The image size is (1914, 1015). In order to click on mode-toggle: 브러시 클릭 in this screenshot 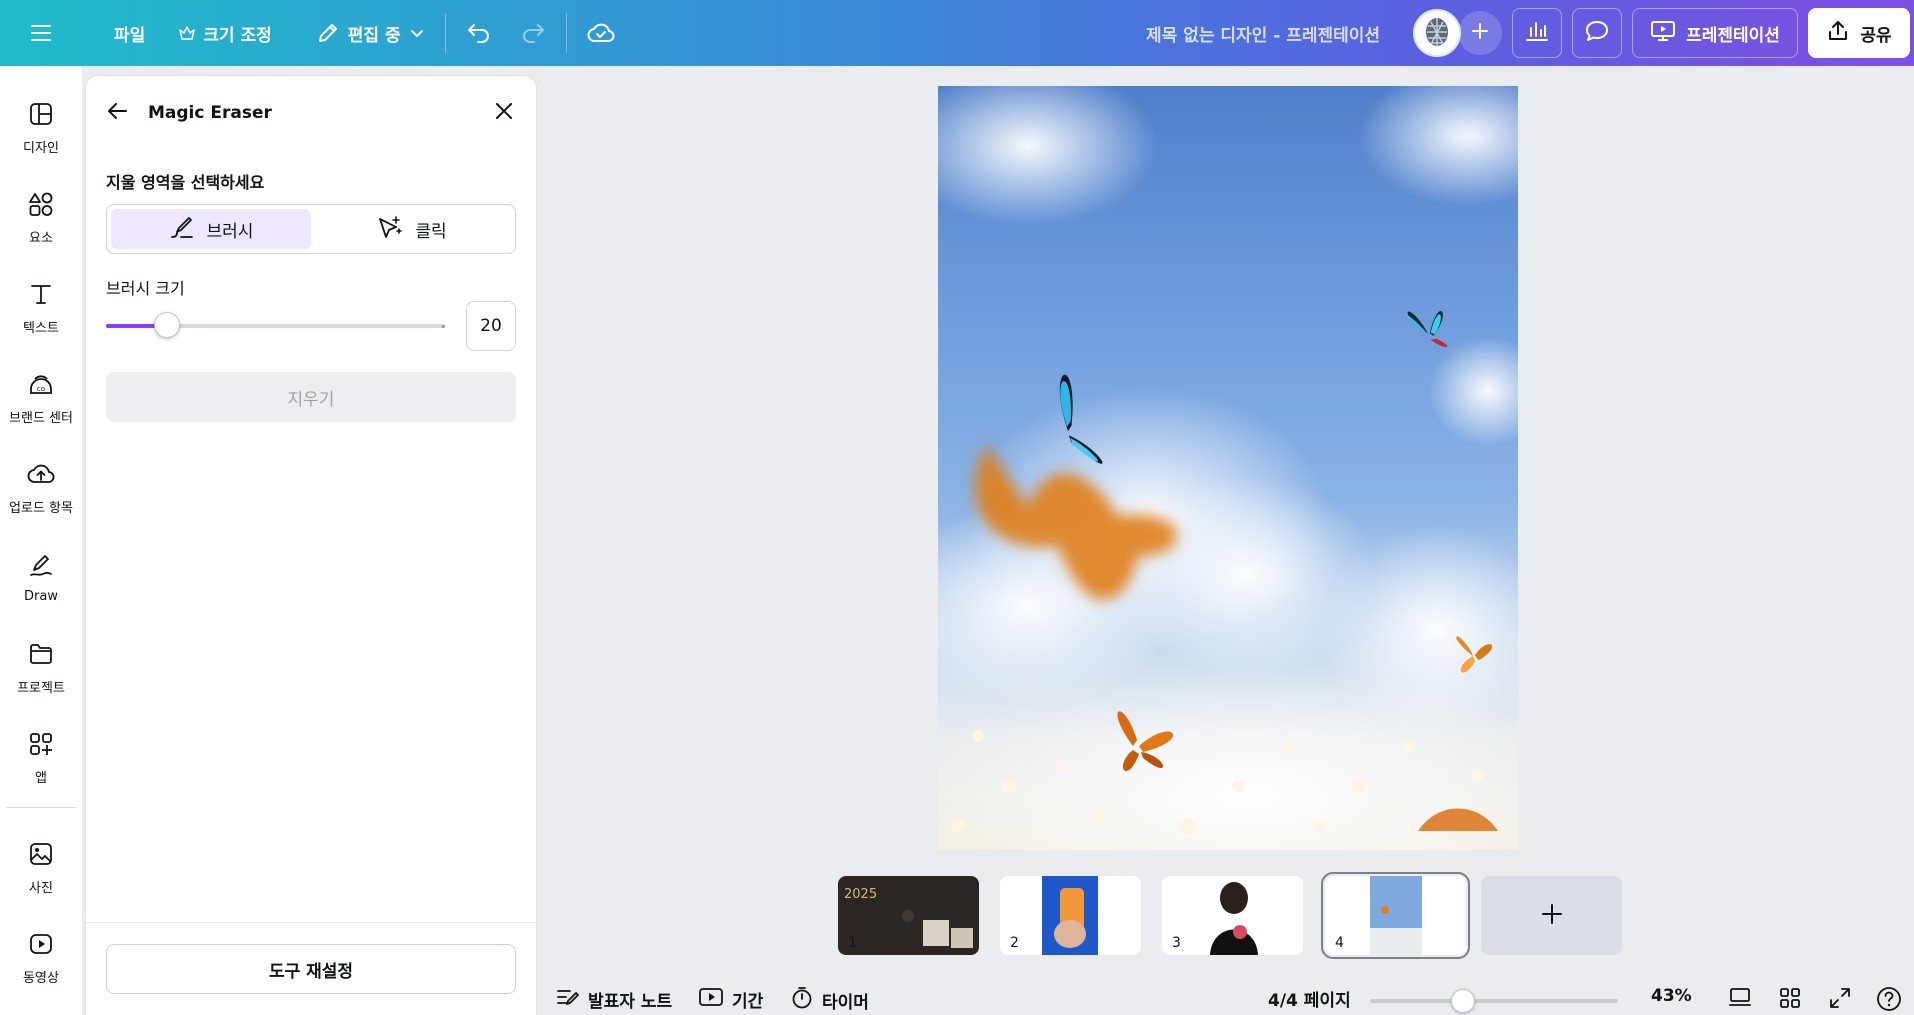, I will do `click(311, 229)`.